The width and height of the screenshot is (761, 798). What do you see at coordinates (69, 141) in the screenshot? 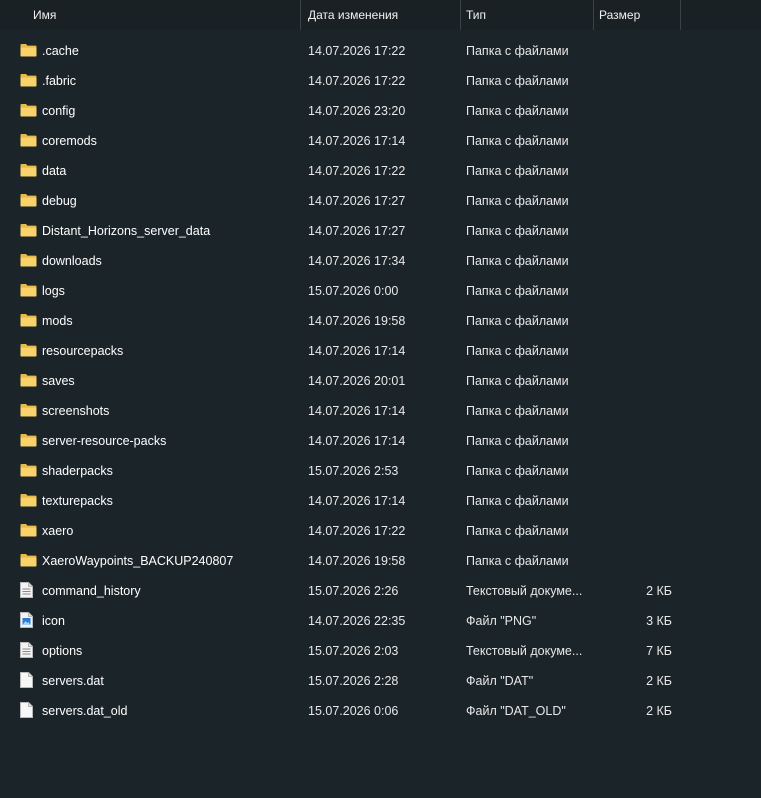
I see `file-name: coremods` at bounding box center [69, 141].